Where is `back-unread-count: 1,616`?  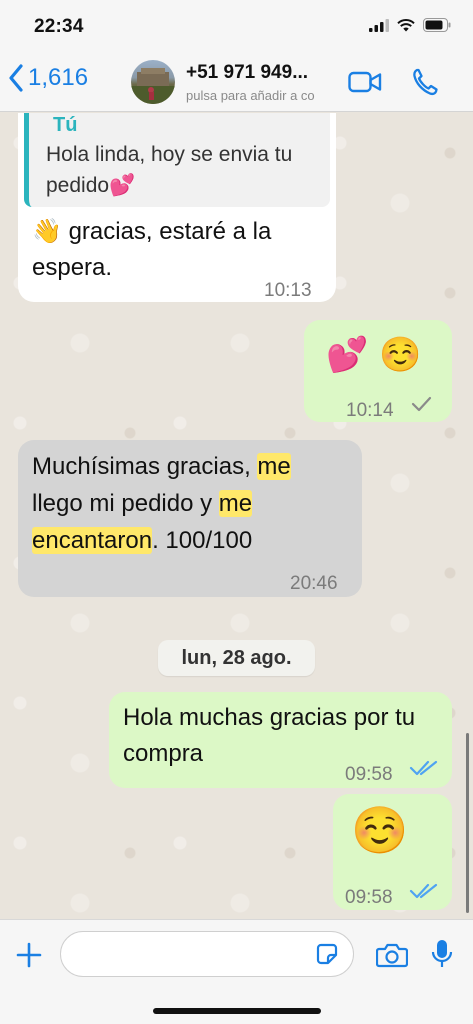
back-unread-count: 1,616 is located at coordinates (58, 77).